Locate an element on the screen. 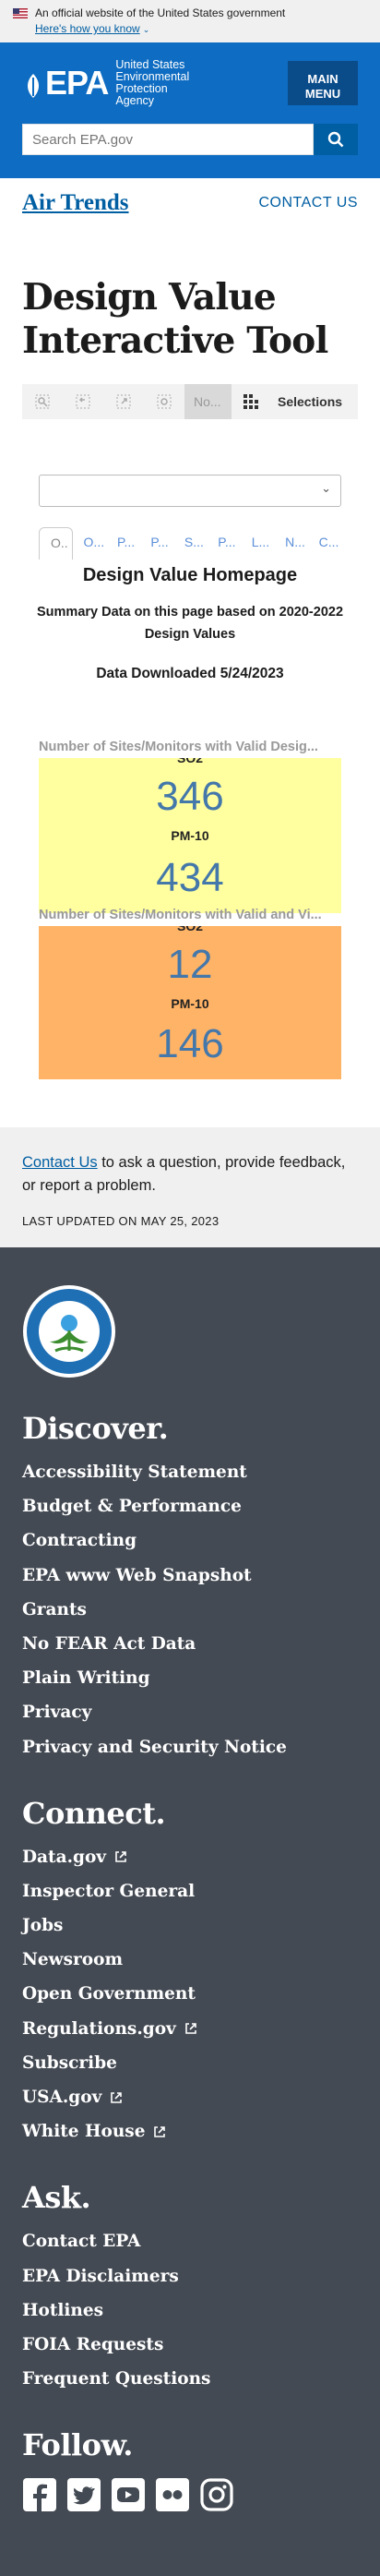 This screenshot has width=380, height=2576. search-icon is located at coordinates (336, 139).